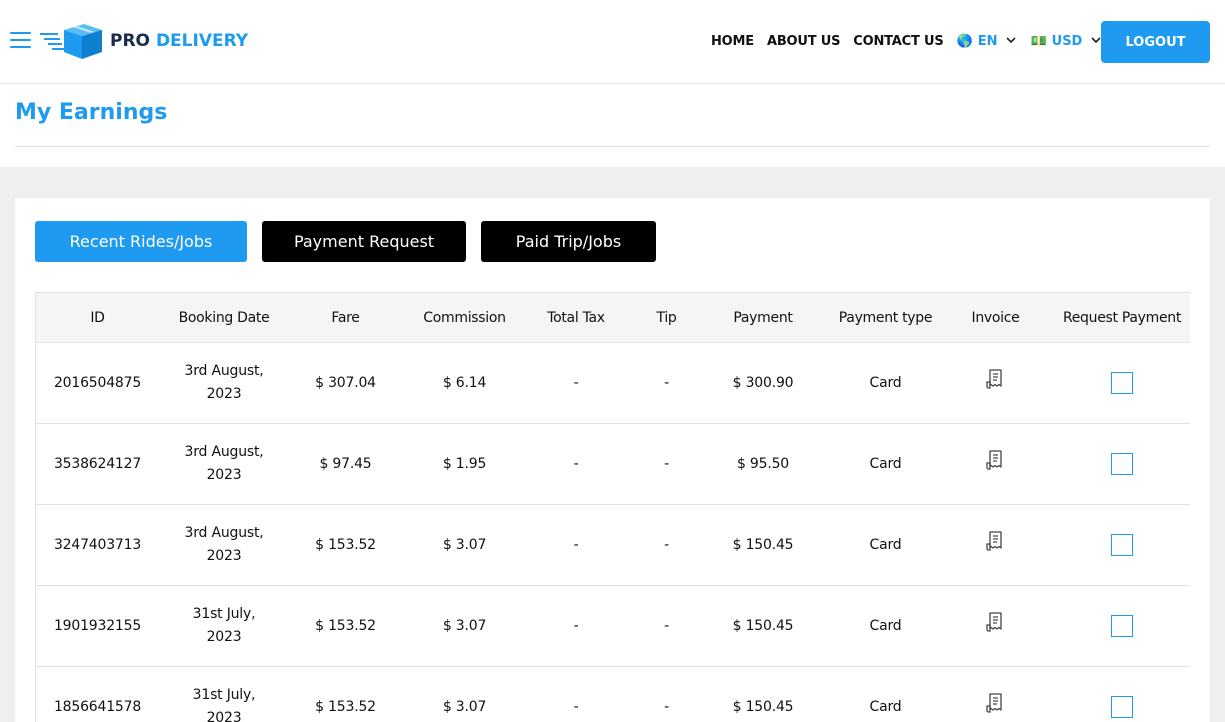 Image resolution: width=1225 pixels, height=722 pixels. Describe the element at coordinates (898, 41) in the screenshot. I see `nav-contact-us: CONTACT US` at that location.